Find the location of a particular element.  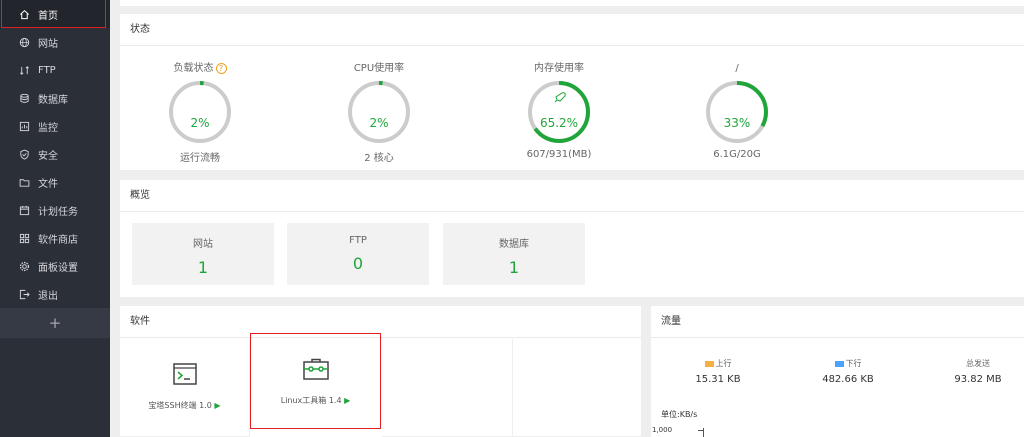

sidebar-item-cron: 计划任务 is located at coordinates (55, 210).